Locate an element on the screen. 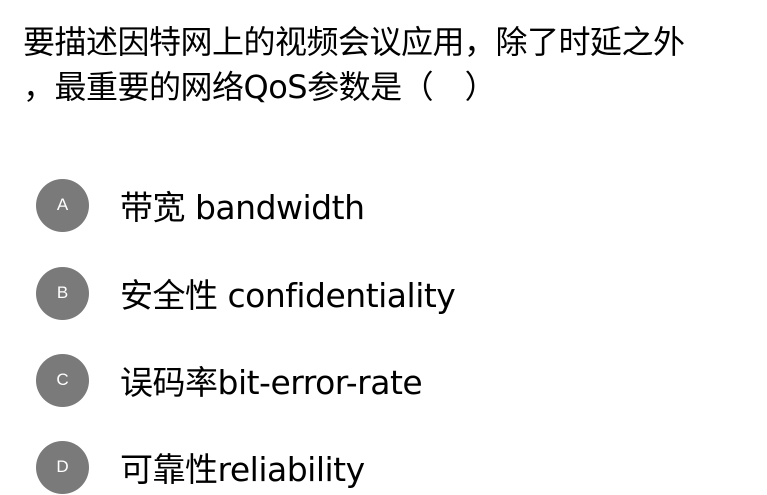 Image resolution: width=767 pixels, height=495 pixels. question-line-2: ，最重要的网络QoS参数是（ ） is located at coordinates (260, 87).